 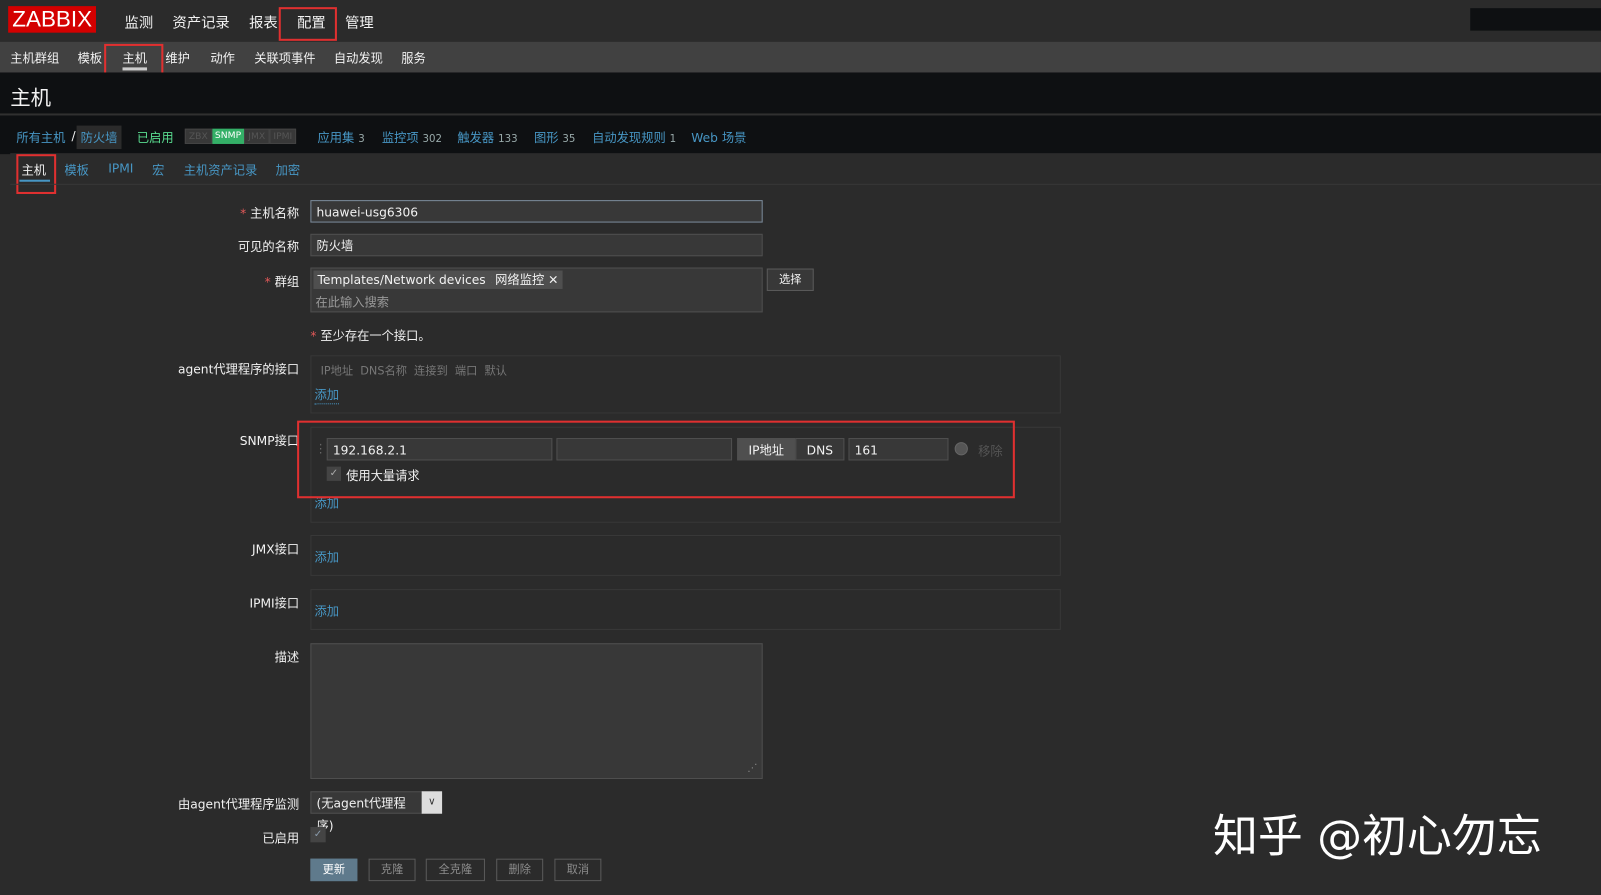 I want to click on delete-button: 删除, so click(x=520, y=870).